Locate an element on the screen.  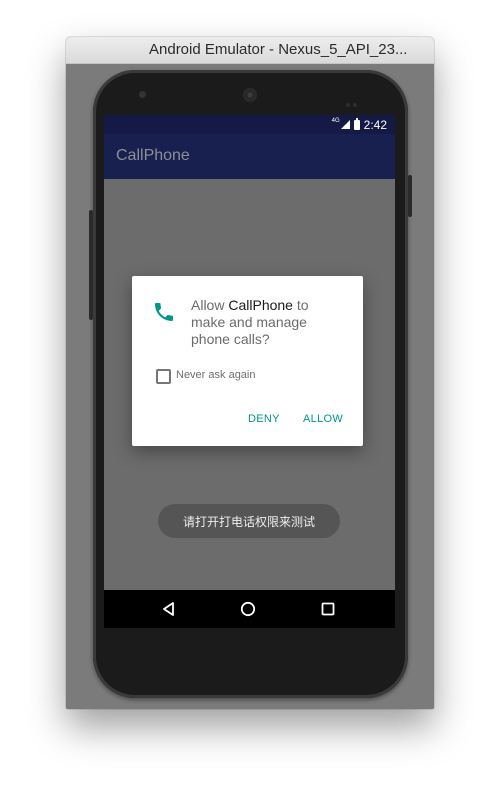
signal-icon is located at coordinates (345, 124).